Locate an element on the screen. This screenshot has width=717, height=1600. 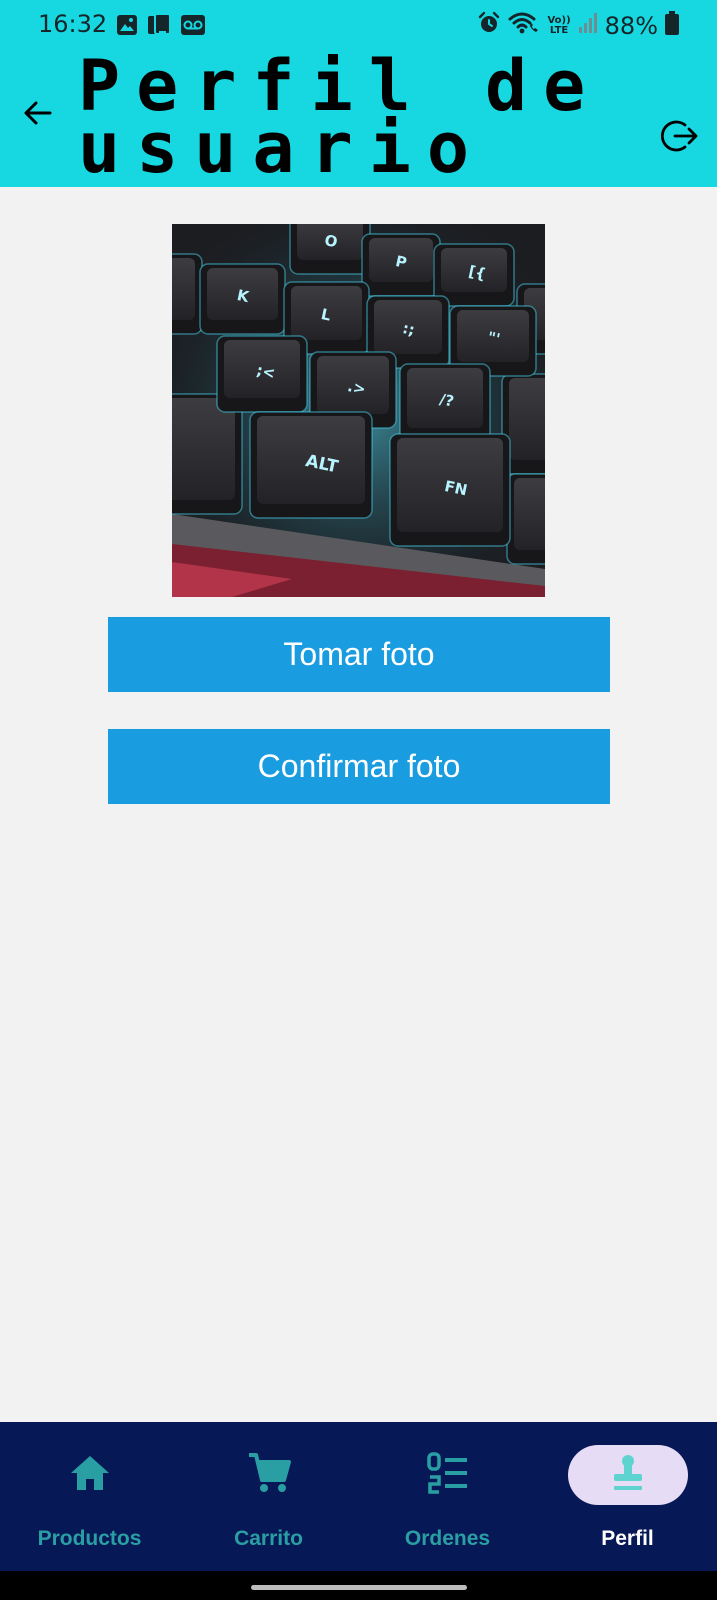
status-notification-icons is located at coordinates (161, 27).